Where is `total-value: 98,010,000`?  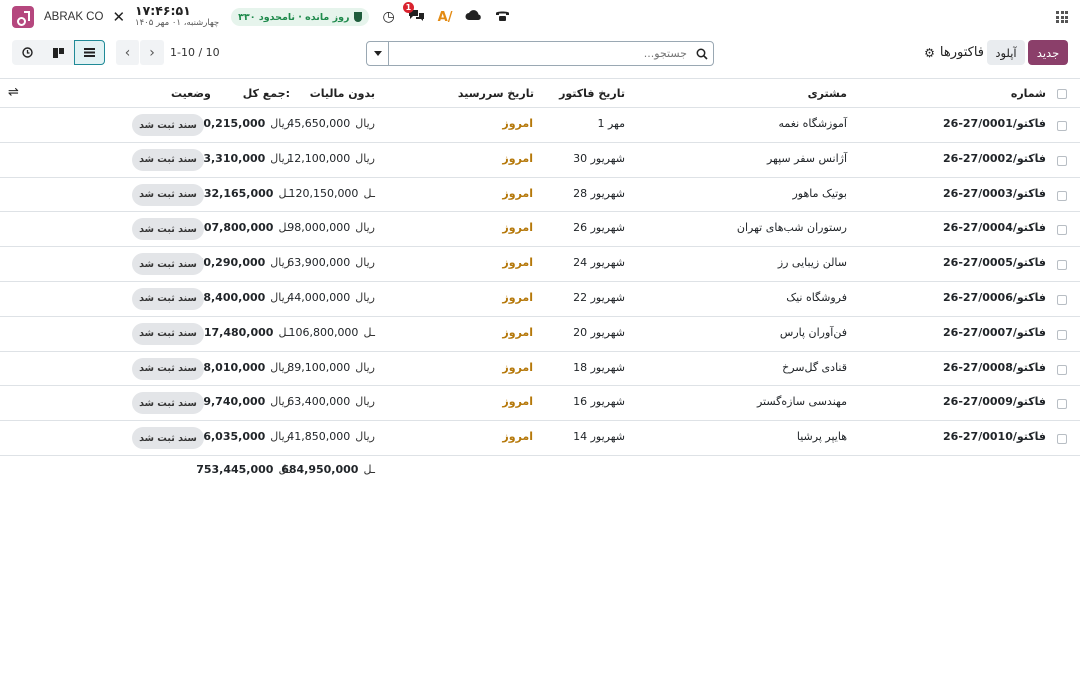 total-value: 98,010,000 is located at coordinates (230, 367).